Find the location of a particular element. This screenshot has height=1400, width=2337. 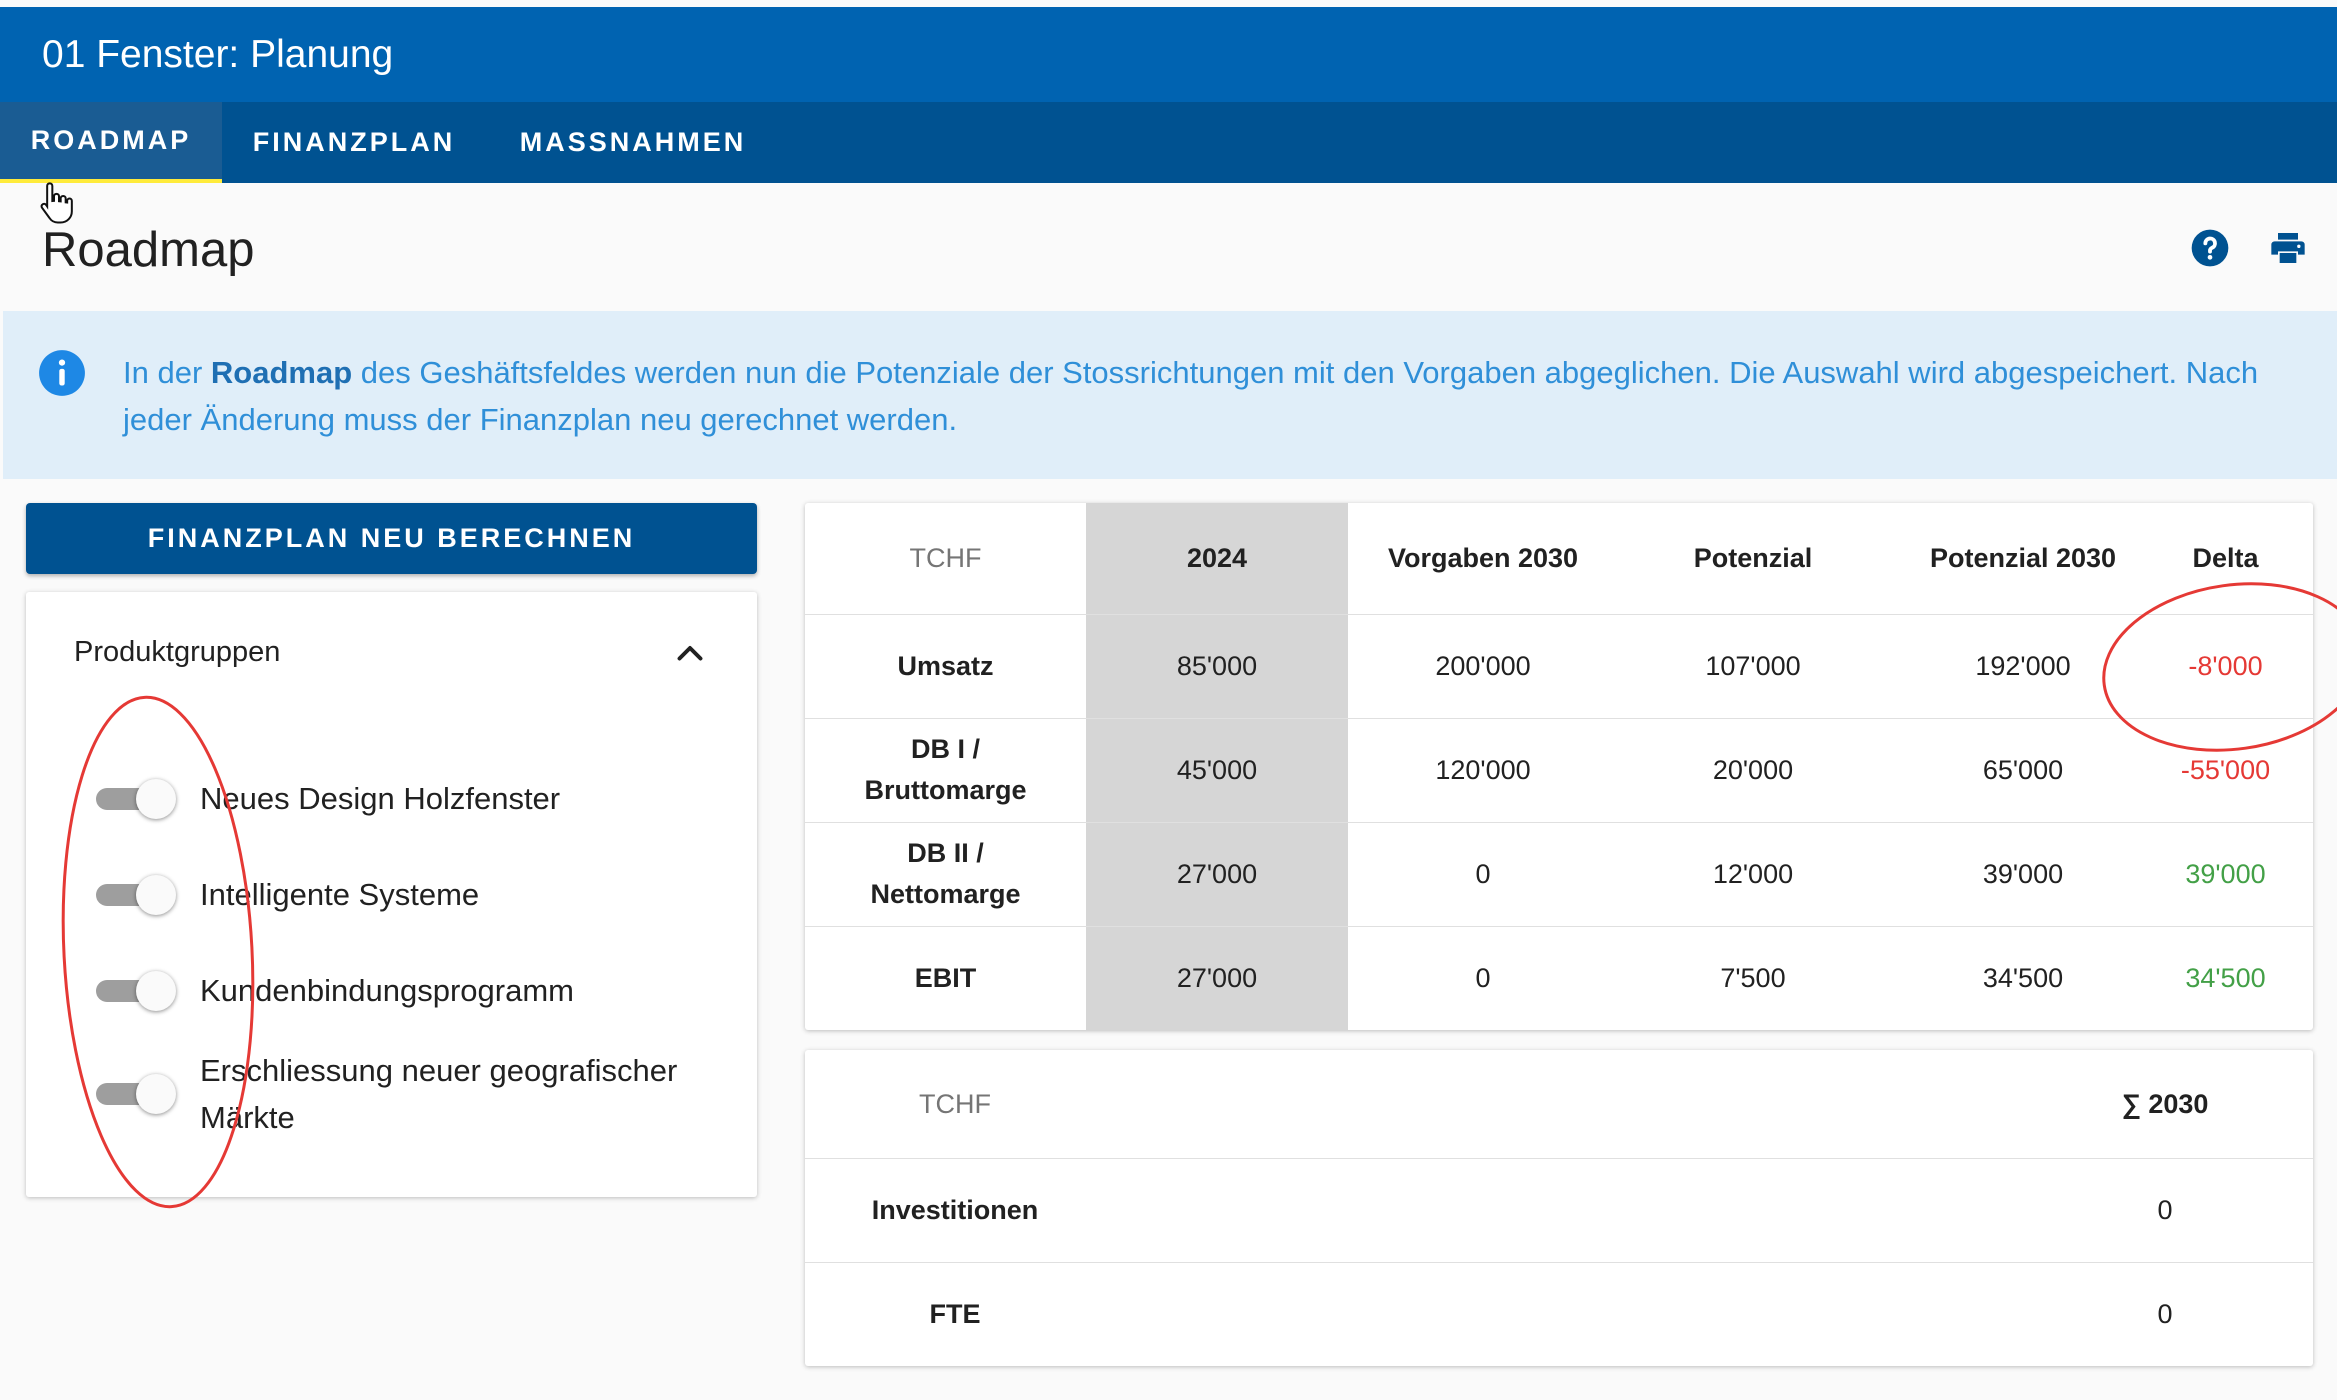

toggle-label: Intelligente Systeme is located at coordinates (340, 894).